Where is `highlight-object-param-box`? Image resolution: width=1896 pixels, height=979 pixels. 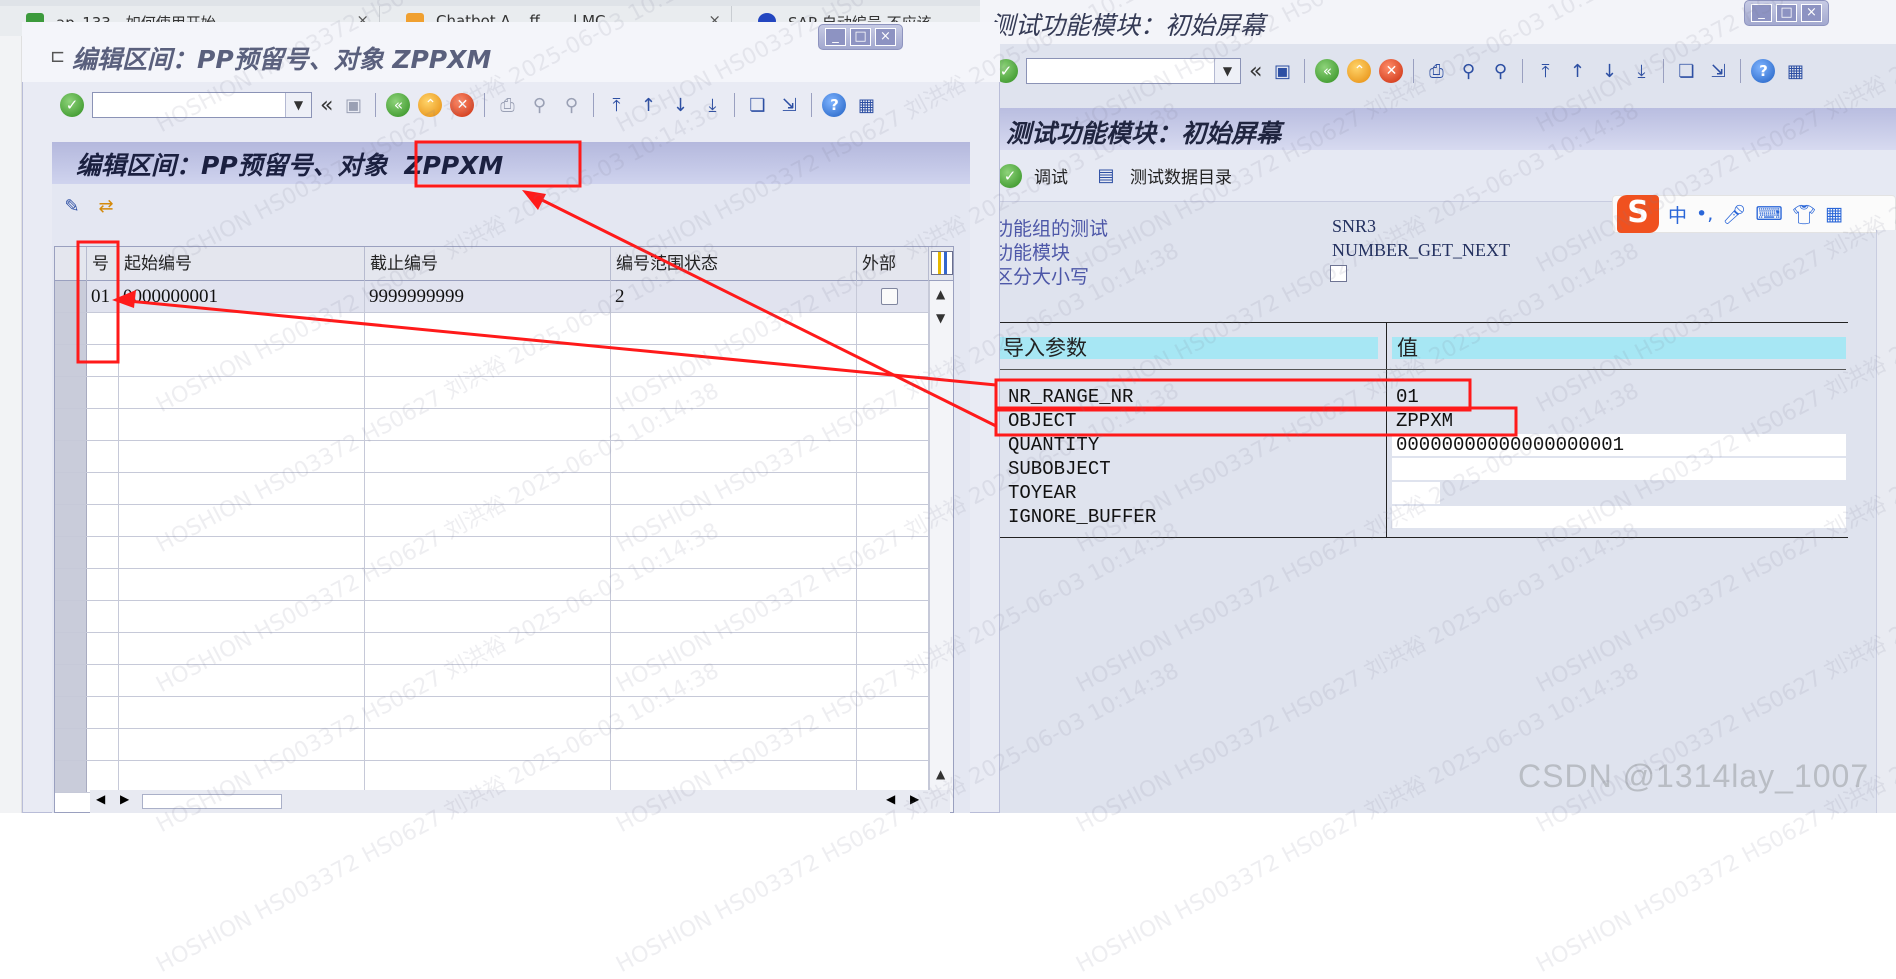 highlight-object-param-box is located at coordinates (1256, 421).